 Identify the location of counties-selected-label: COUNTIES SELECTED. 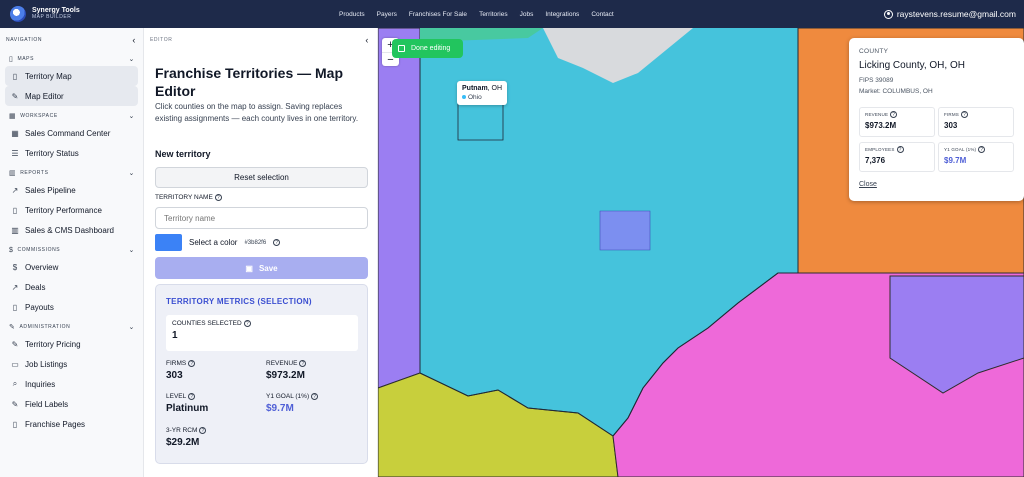
(207, 323).